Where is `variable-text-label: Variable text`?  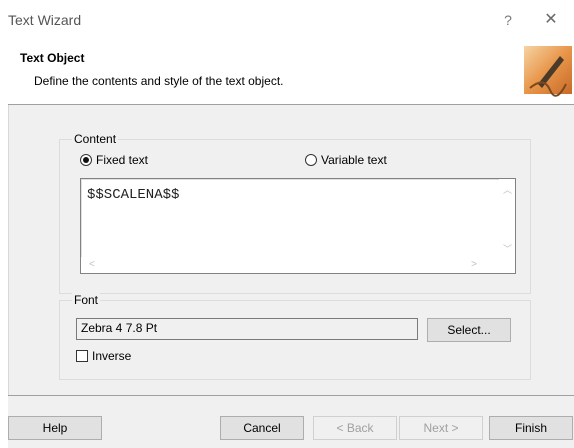 variable-text-label: Variable text is located at coordinates (354, 160).